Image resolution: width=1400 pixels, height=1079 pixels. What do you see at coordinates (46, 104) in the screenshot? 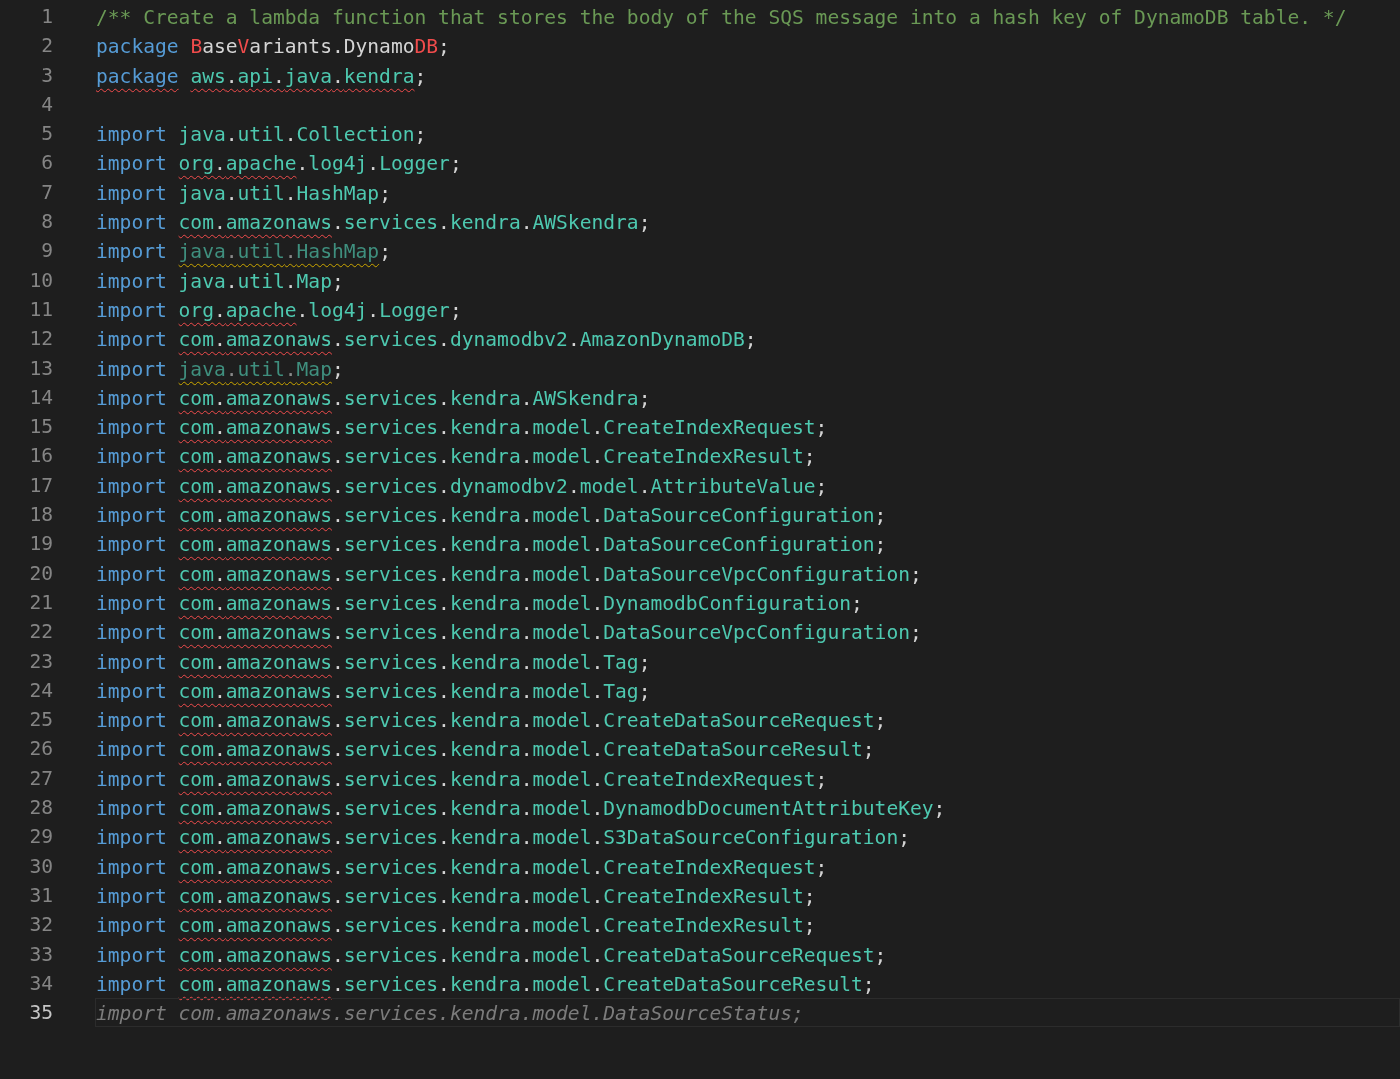
I see `line-number: 4` at bounding box center [46, 104].